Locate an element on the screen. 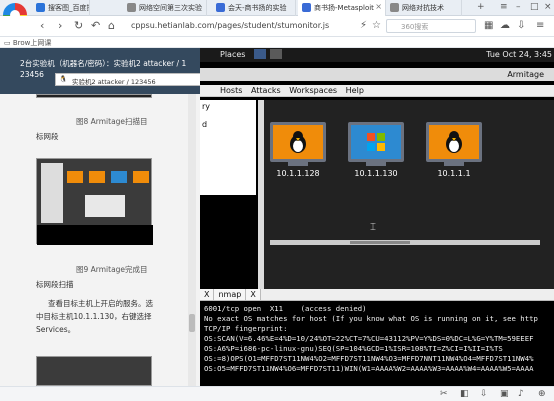 This screenshot has width=554, height=401. forward-icon: › is located at coordinates (60, 25).